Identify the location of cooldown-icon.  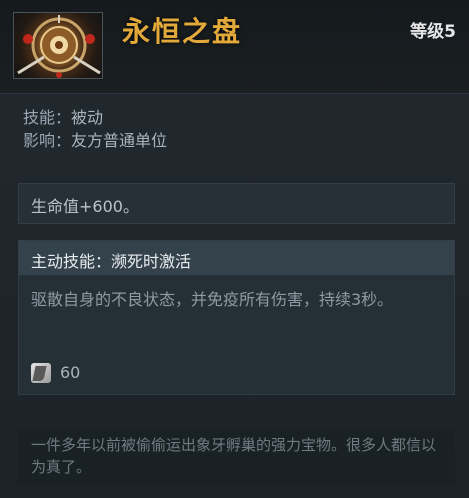
(41, 373).